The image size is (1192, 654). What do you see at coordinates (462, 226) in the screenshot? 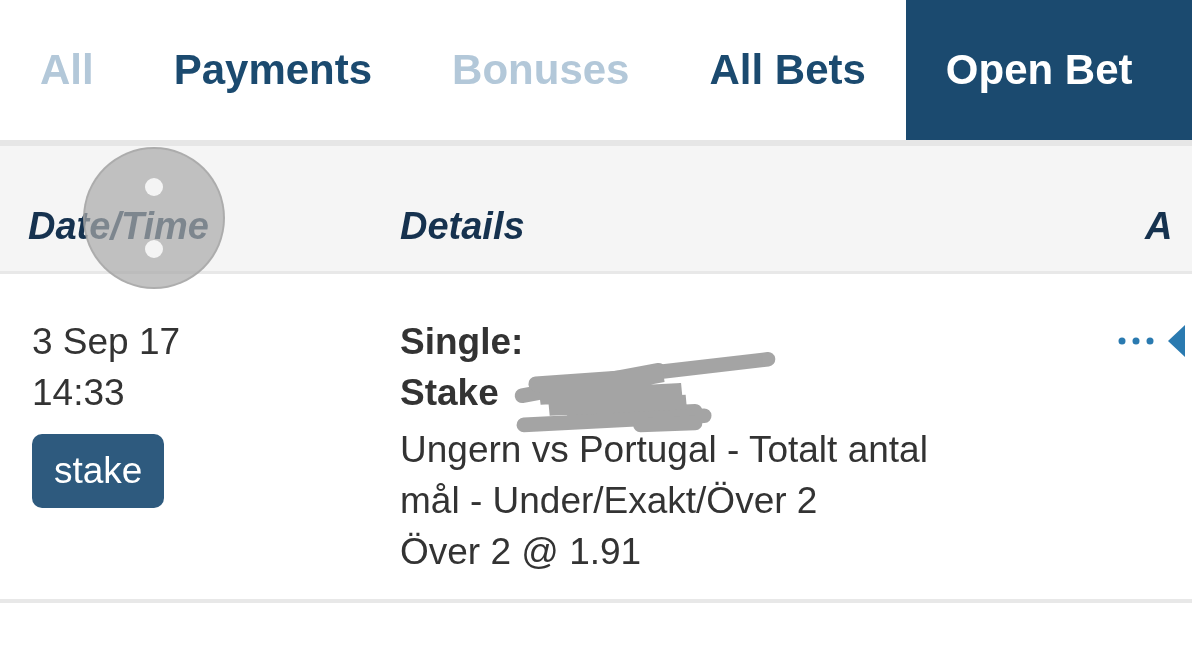
I see `column-header: Details` at bounding box center [462, 226].